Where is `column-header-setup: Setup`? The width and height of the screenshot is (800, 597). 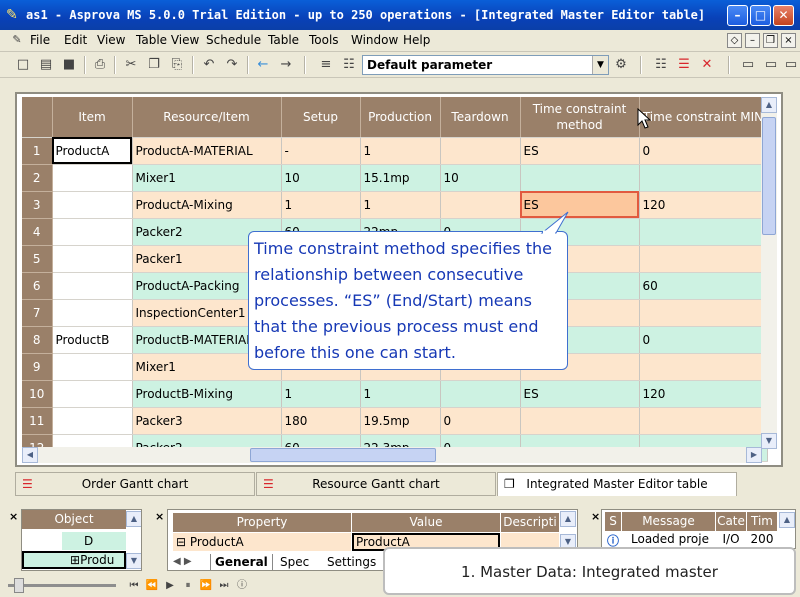 column-header-setup: Setup is located at coordinates (321, 117).